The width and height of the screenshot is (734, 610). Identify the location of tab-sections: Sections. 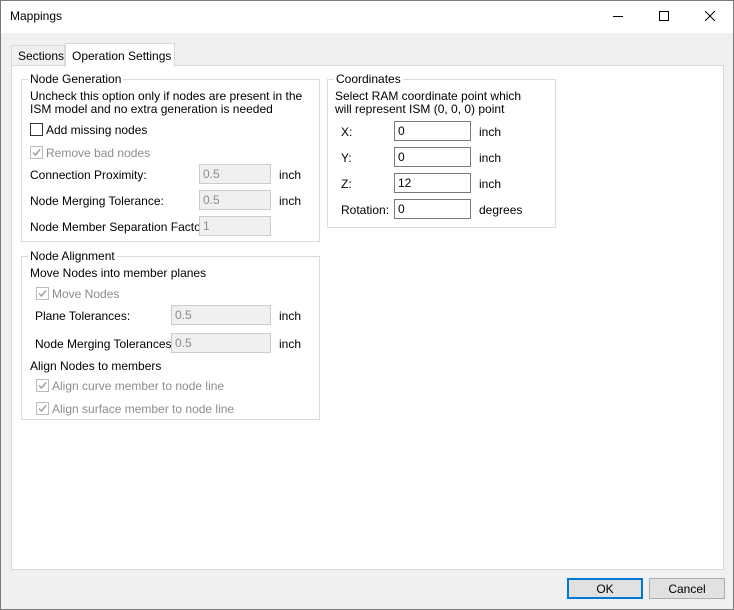
(38, 55).